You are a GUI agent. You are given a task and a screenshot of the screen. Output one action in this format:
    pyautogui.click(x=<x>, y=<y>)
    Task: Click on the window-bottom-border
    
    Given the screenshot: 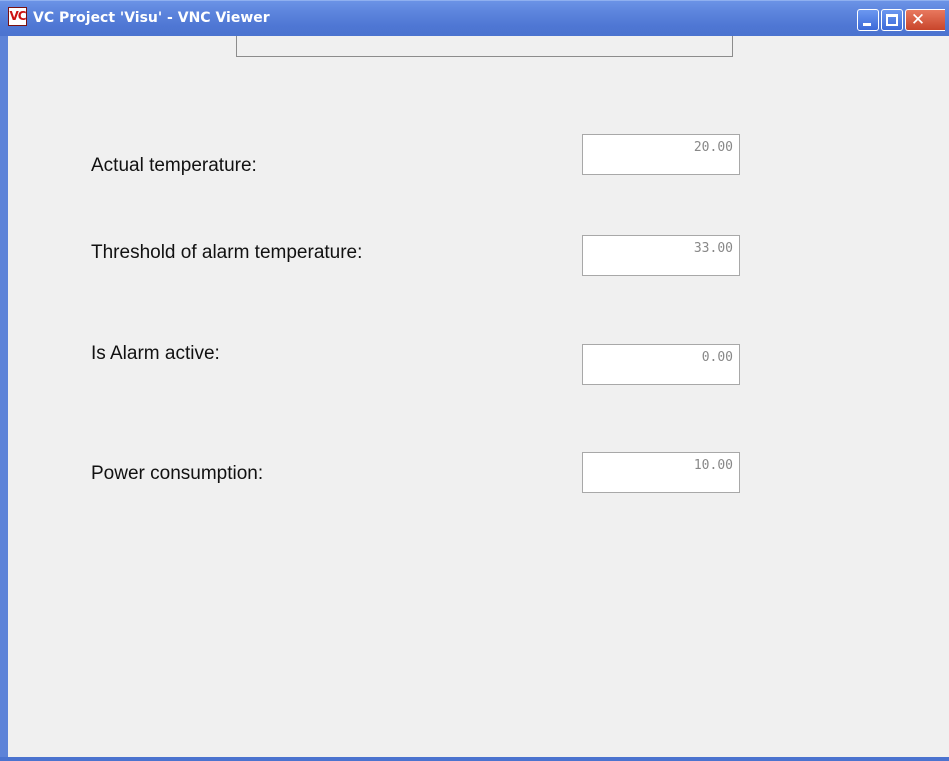 What is the action you would take?
    pyautogui.click(x=474, y=759)
    